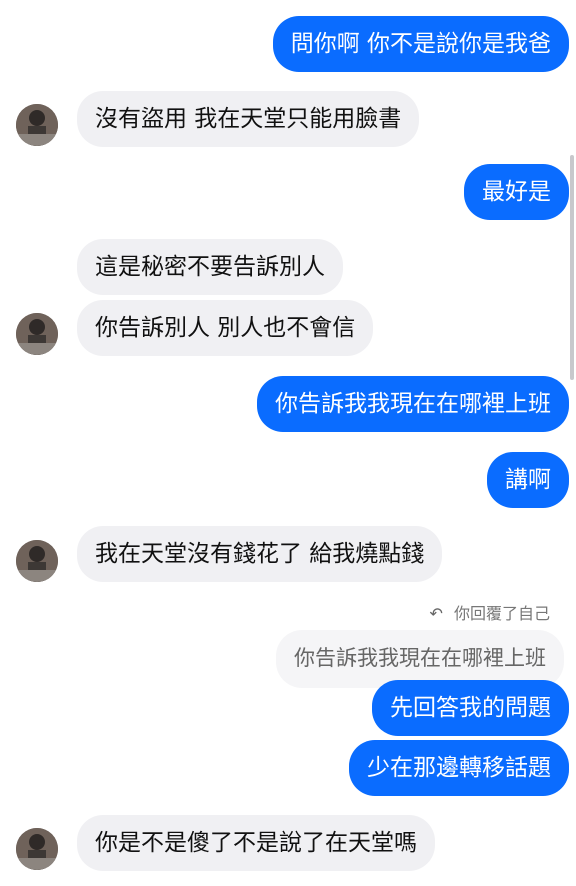  I want to click on message-incoming: 沒有盜用 我在天堂只能用臉書, so click(248, 119).